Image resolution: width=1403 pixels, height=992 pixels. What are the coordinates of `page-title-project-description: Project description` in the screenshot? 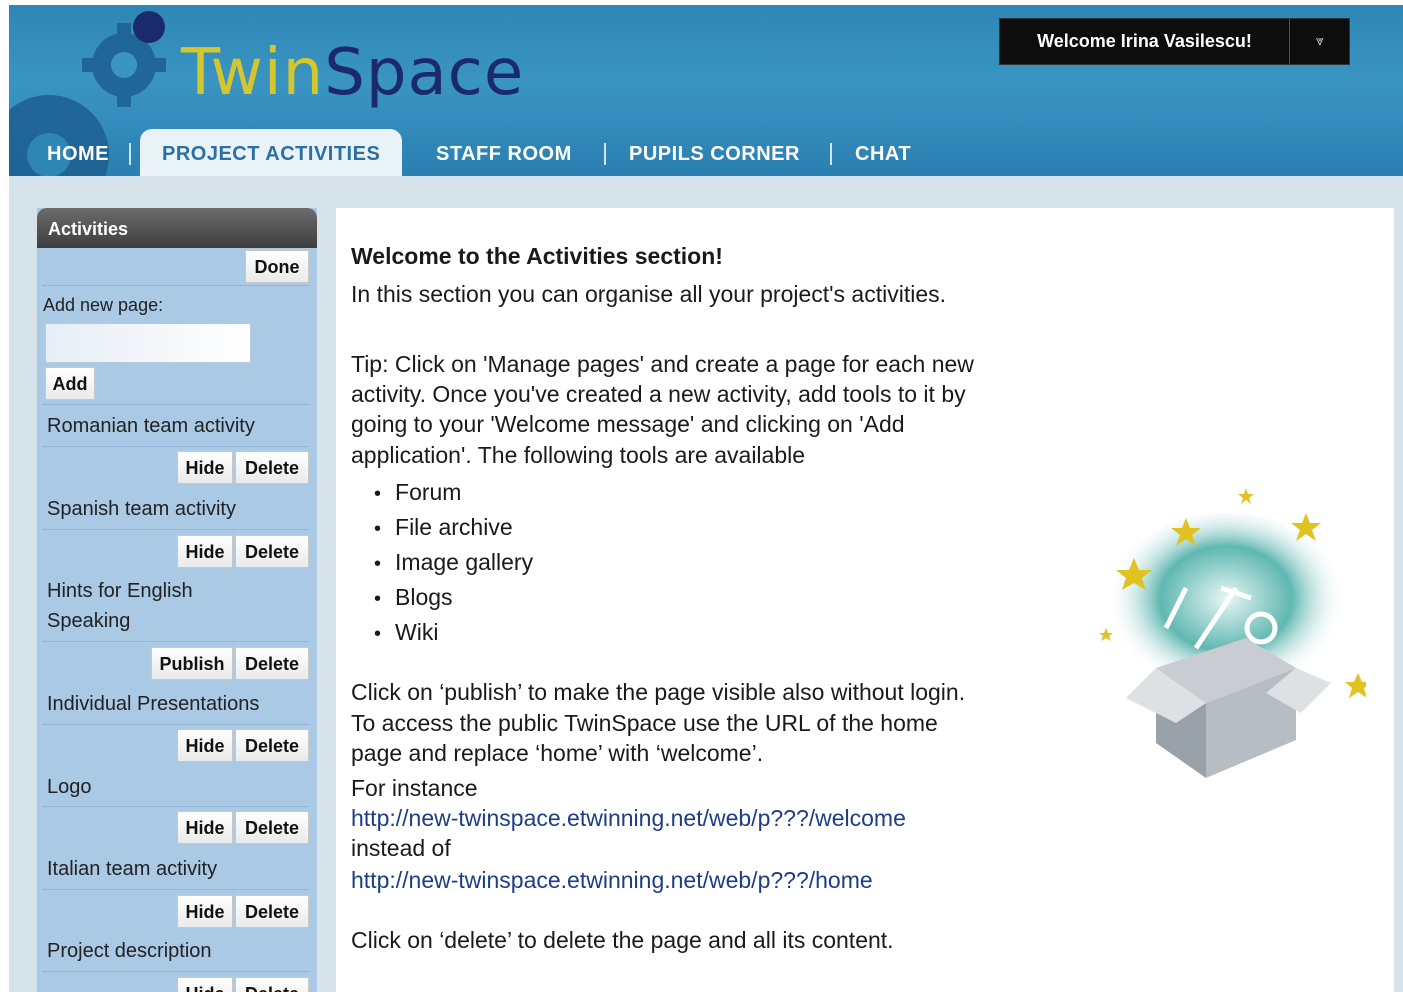 It's located at (129, 951).